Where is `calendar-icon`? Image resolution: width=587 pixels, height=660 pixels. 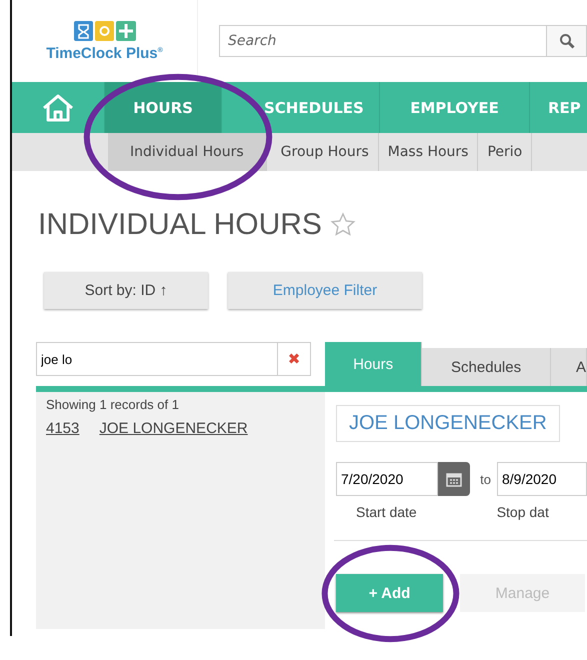
calendar-icon is located at coordinates (454, 479).